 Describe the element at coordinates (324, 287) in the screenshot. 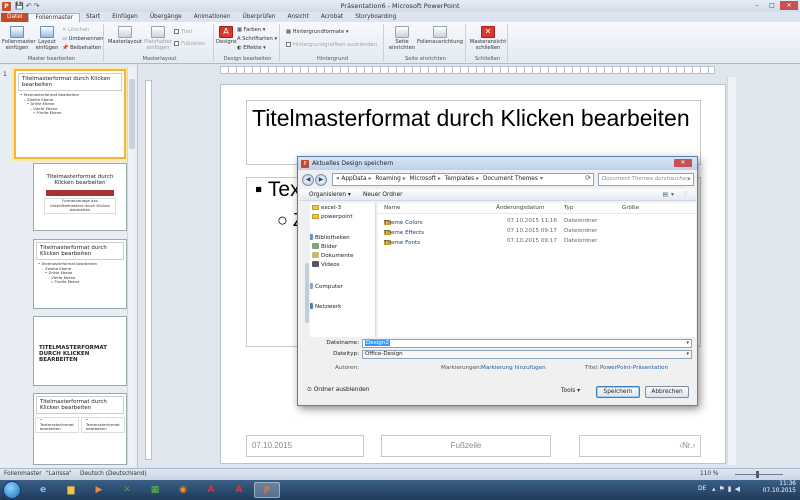

I see `tree-item: Computer` at that location.